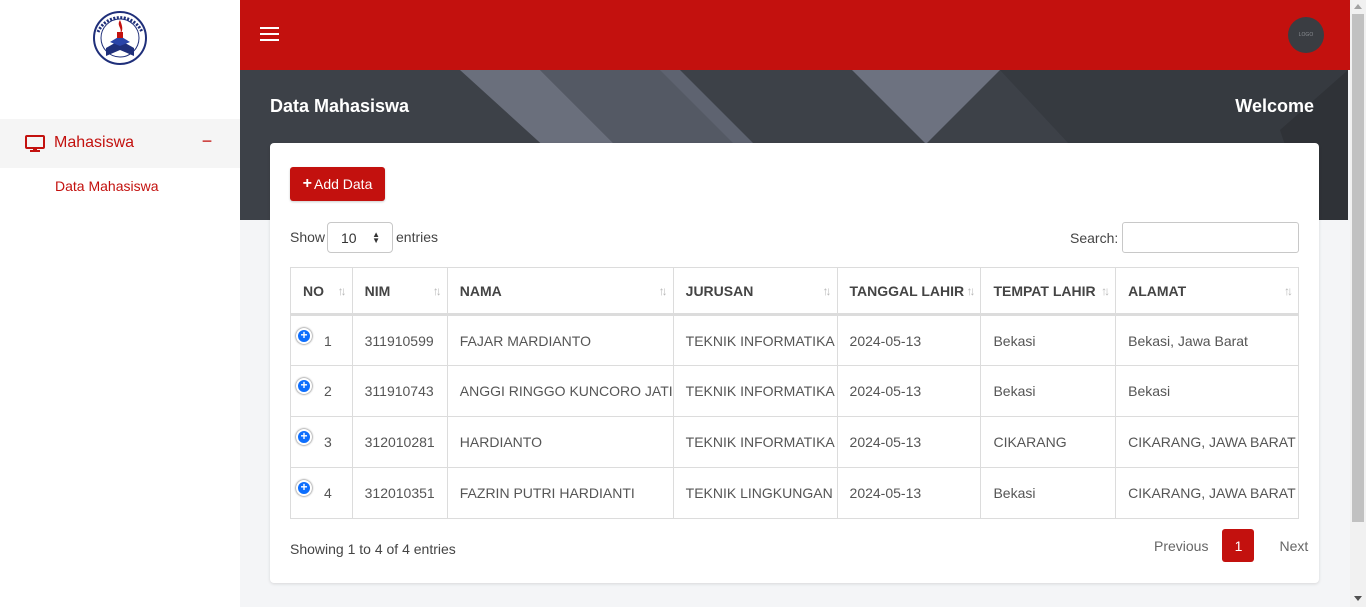 This screenshot has height=607, width=1366. What do you see at coordinates (909, 291) in the screenshot?
I see `column-header-tanggal-lahir: TANGGAL LAHIR ↑↓` at bounding box center [909, 291].